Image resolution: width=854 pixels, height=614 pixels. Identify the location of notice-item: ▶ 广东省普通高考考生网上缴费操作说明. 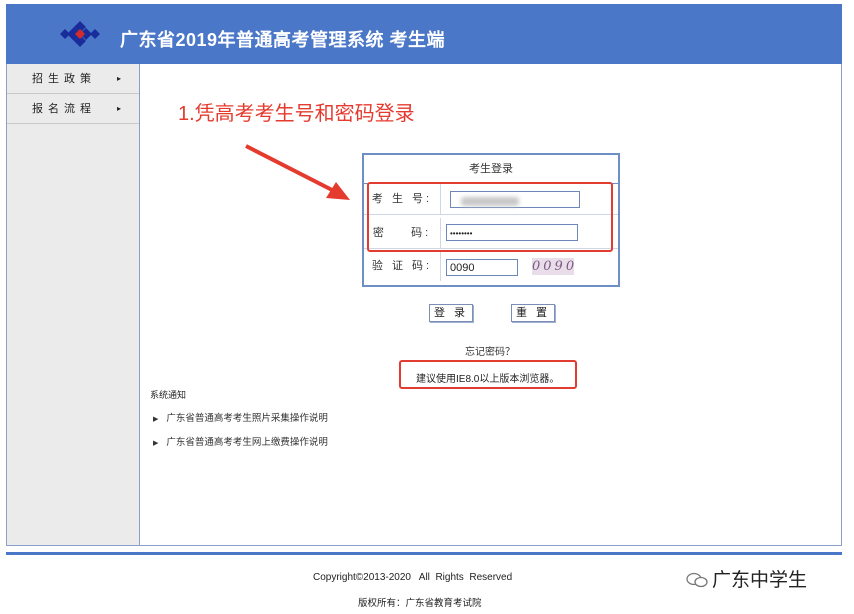
(240, 441).